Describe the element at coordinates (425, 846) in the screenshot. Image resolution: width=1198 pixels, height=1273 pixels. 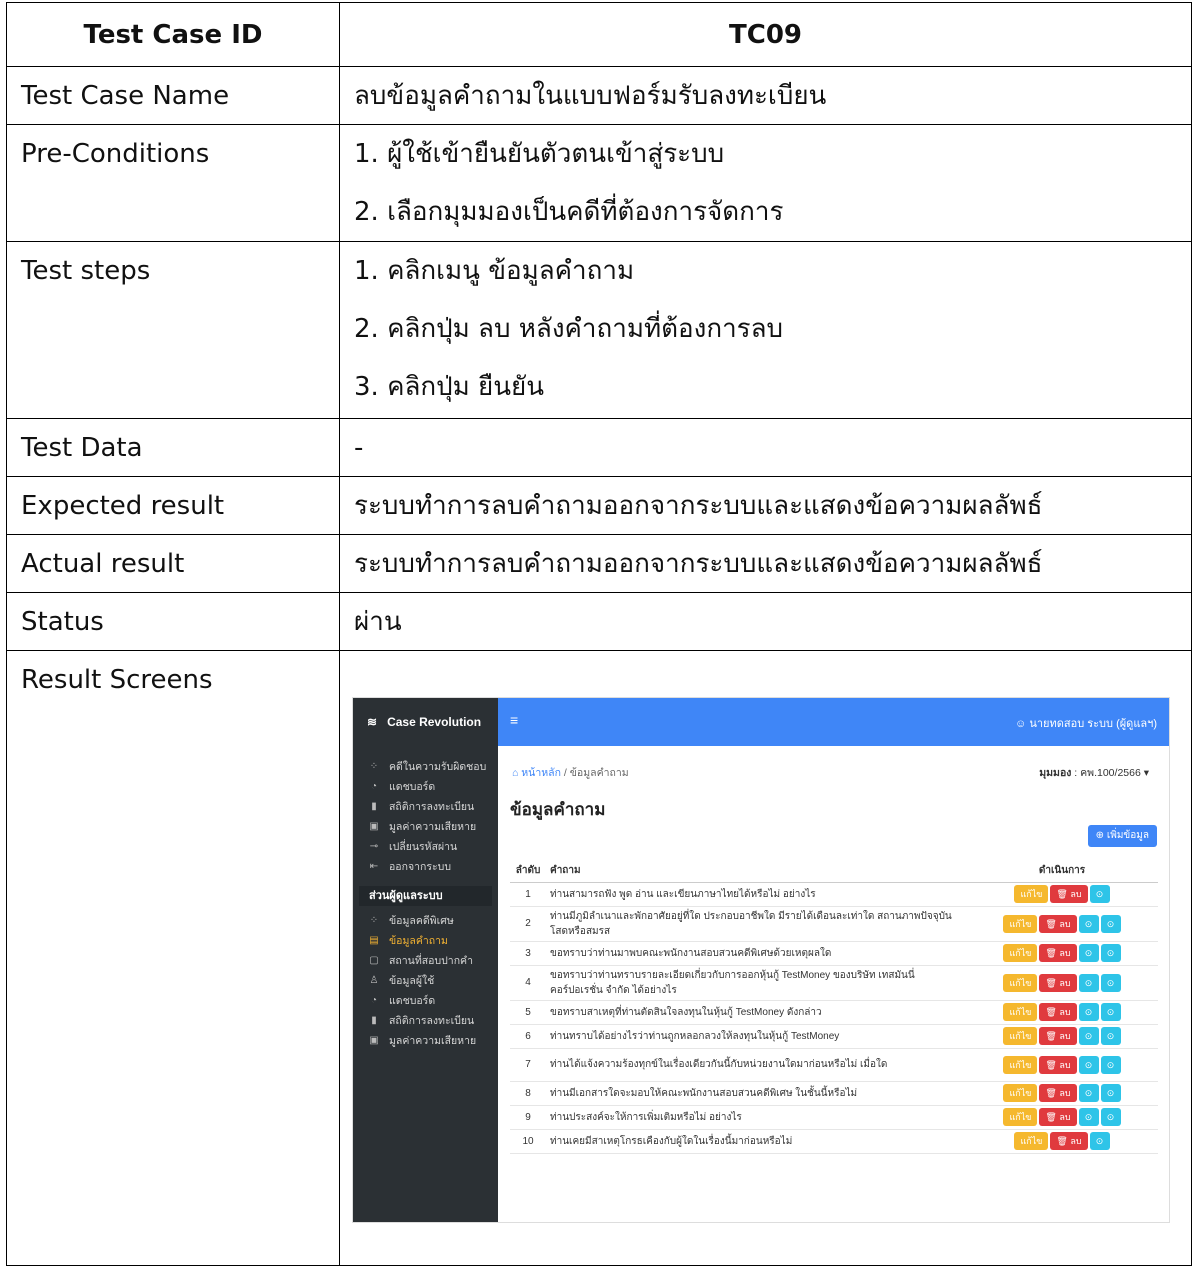
I see `sidebar-item: ⊸ เปลี่ยนรหัสผ่าน` at that location.